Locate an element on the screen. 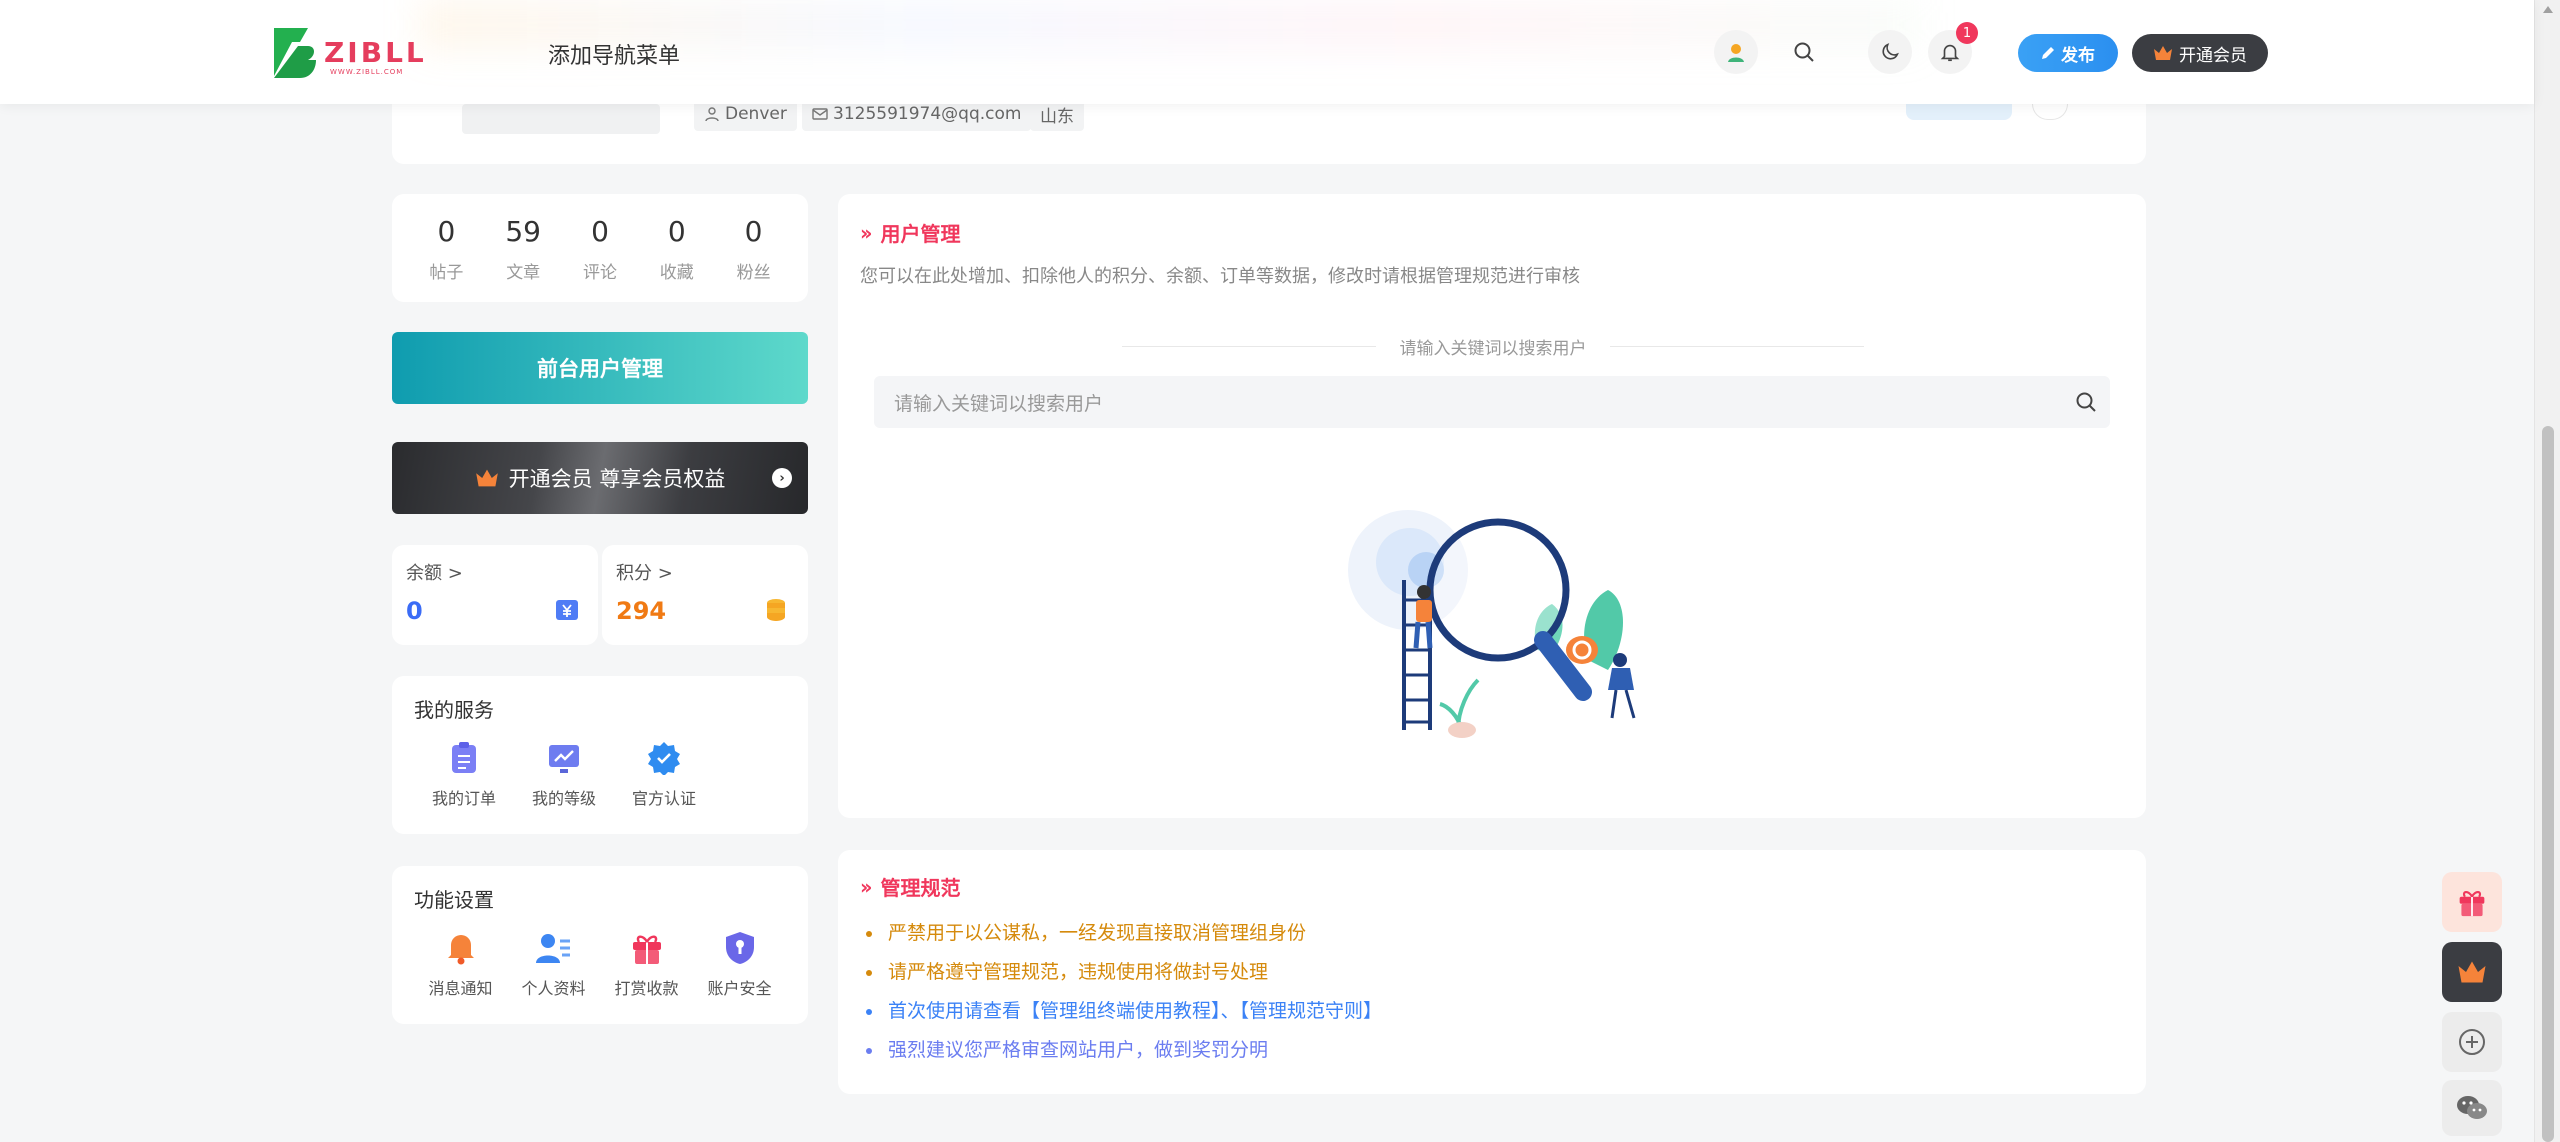 The image size is (2560, 1142). dark-mode-toggle is located at coordinates (1890, 52).